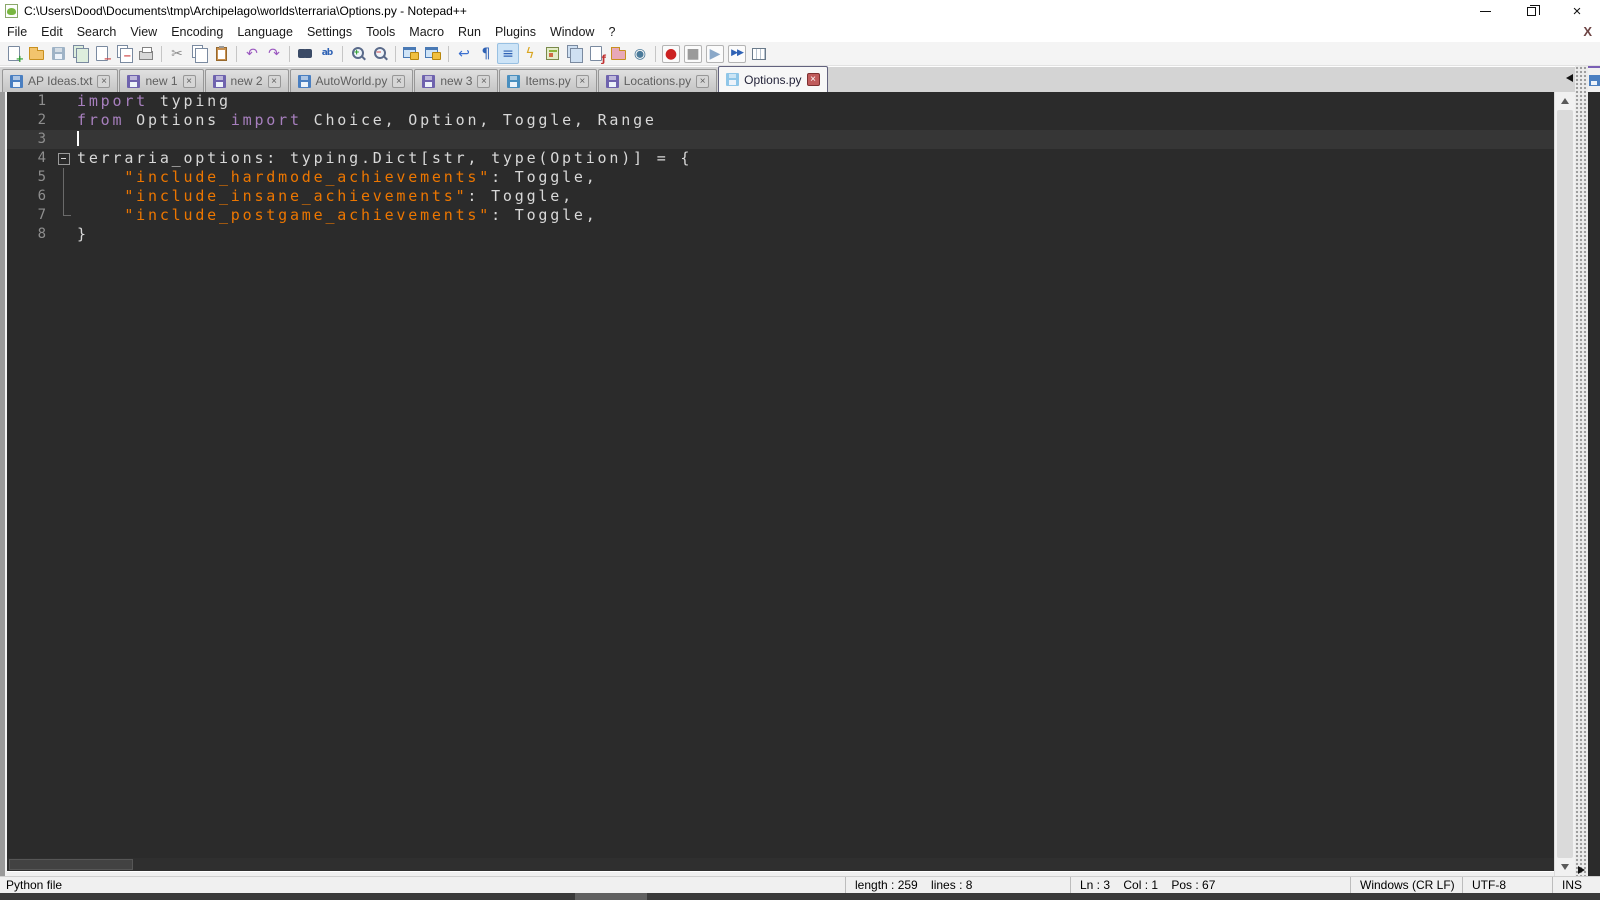 Image resolution: width=1600 pixels, height=900 pixels. Describe the element at coordinates (515, 32) in the screenshot. I see `menu-plugins: Plugins` at that location.